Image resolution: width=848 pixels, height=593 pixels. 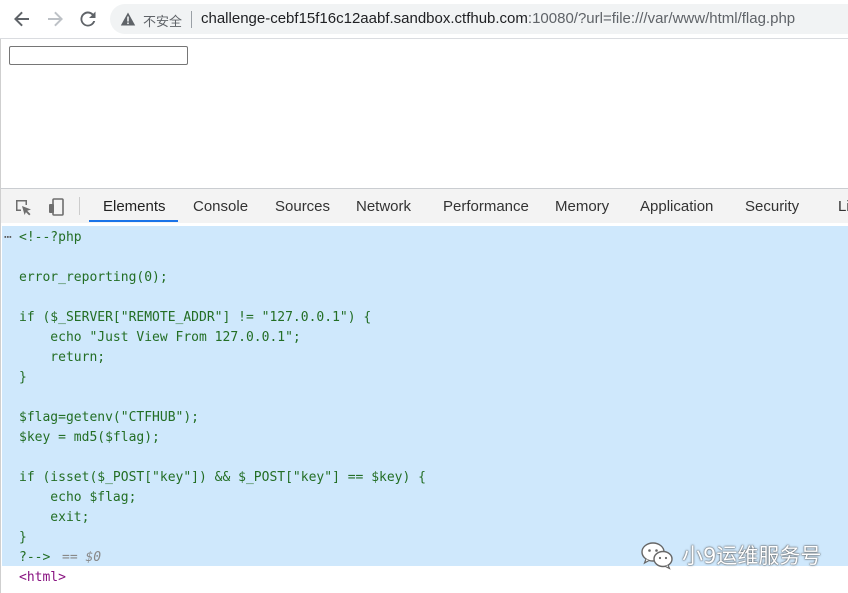 I want to click on forward-button, so click(x=55, y=19).